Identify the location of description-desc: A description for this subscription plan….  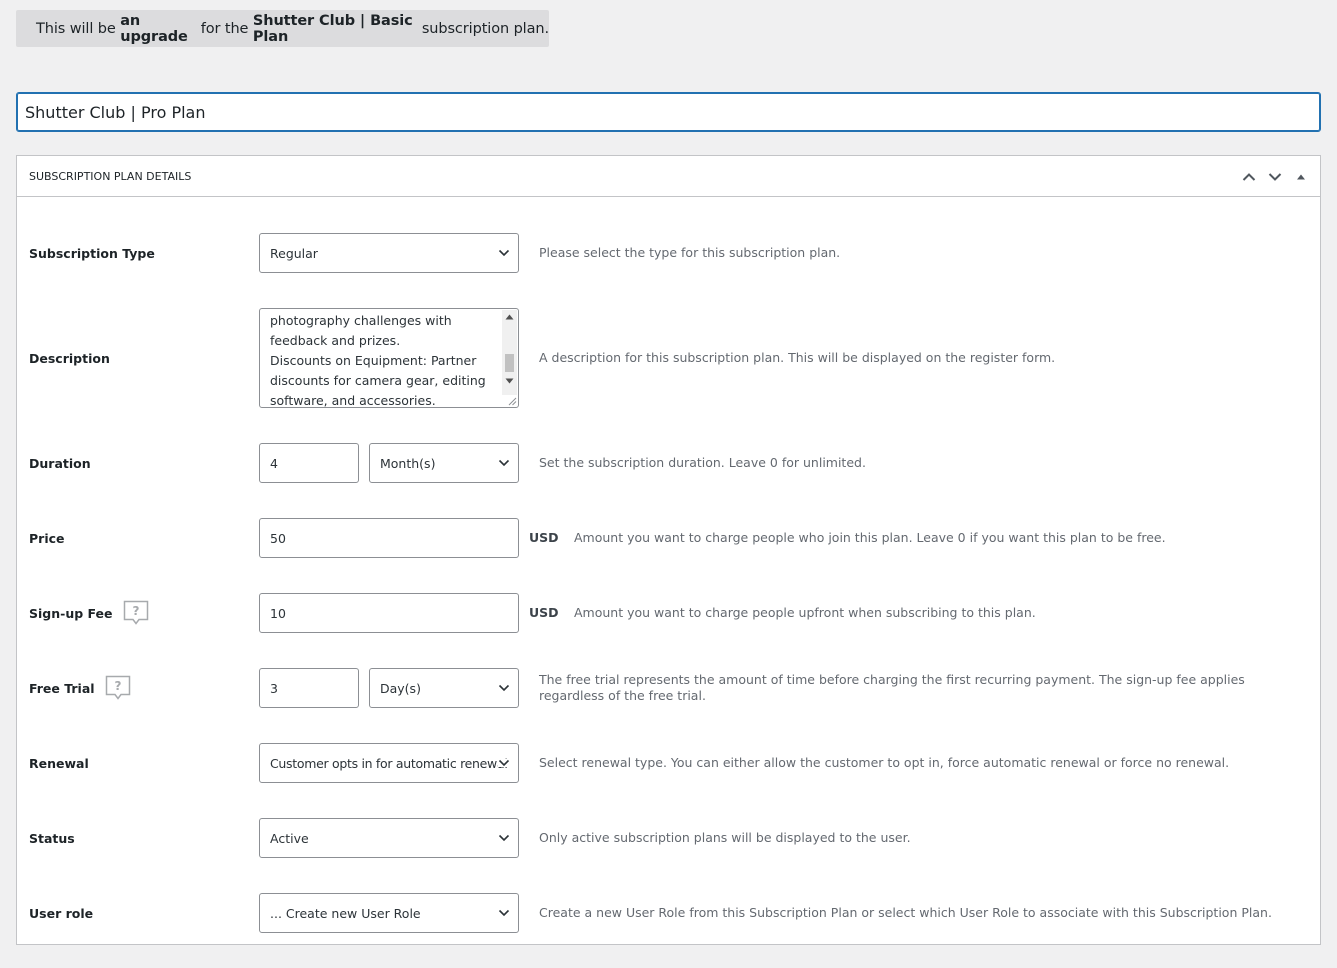
(797, 357).